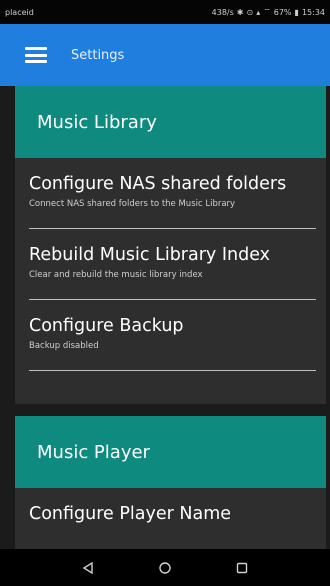 The width and height of the screenshot is (330, 586). Describe the element at coordinates (88, 568) in the screenshot. I see `back-icon` at that location.